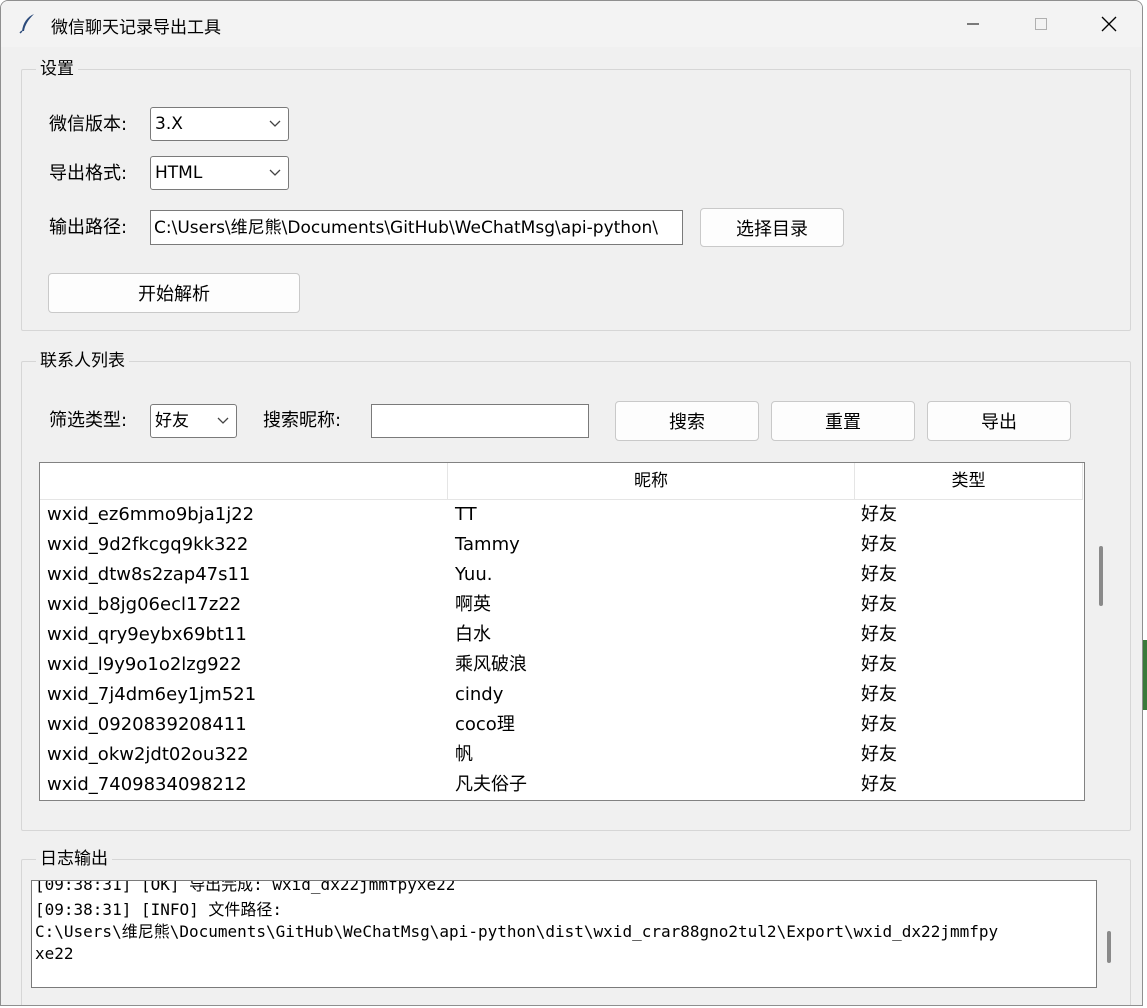 The image size is (1147, 1008). Describe the element at coordinates (144, 664) in the screenshot. I see `cell-wxid: wxid_l9y9o1o2lzg922` at that location.